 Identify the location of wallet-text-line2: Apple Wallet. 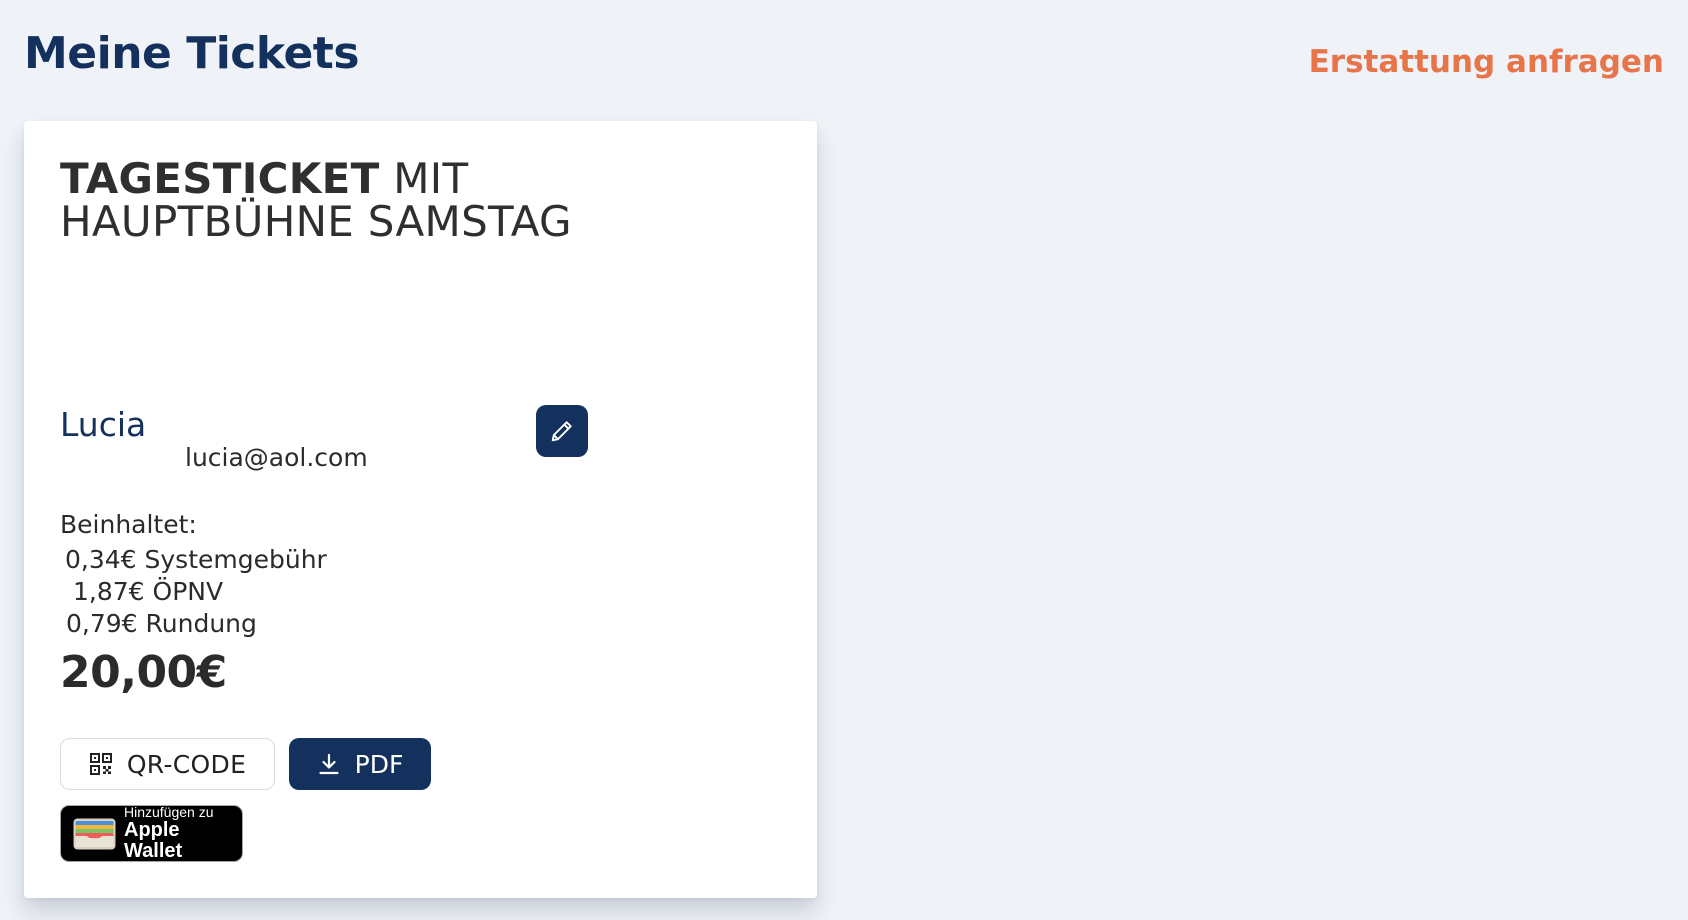
(153, 840).